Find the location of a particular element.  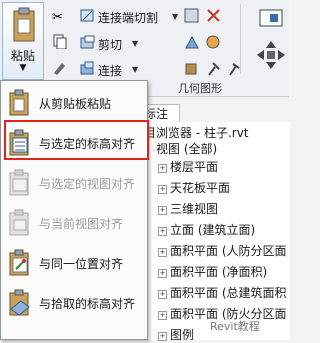

menu-item-label: 与拾取的标高对齐 is located at coordinates (87, 304).